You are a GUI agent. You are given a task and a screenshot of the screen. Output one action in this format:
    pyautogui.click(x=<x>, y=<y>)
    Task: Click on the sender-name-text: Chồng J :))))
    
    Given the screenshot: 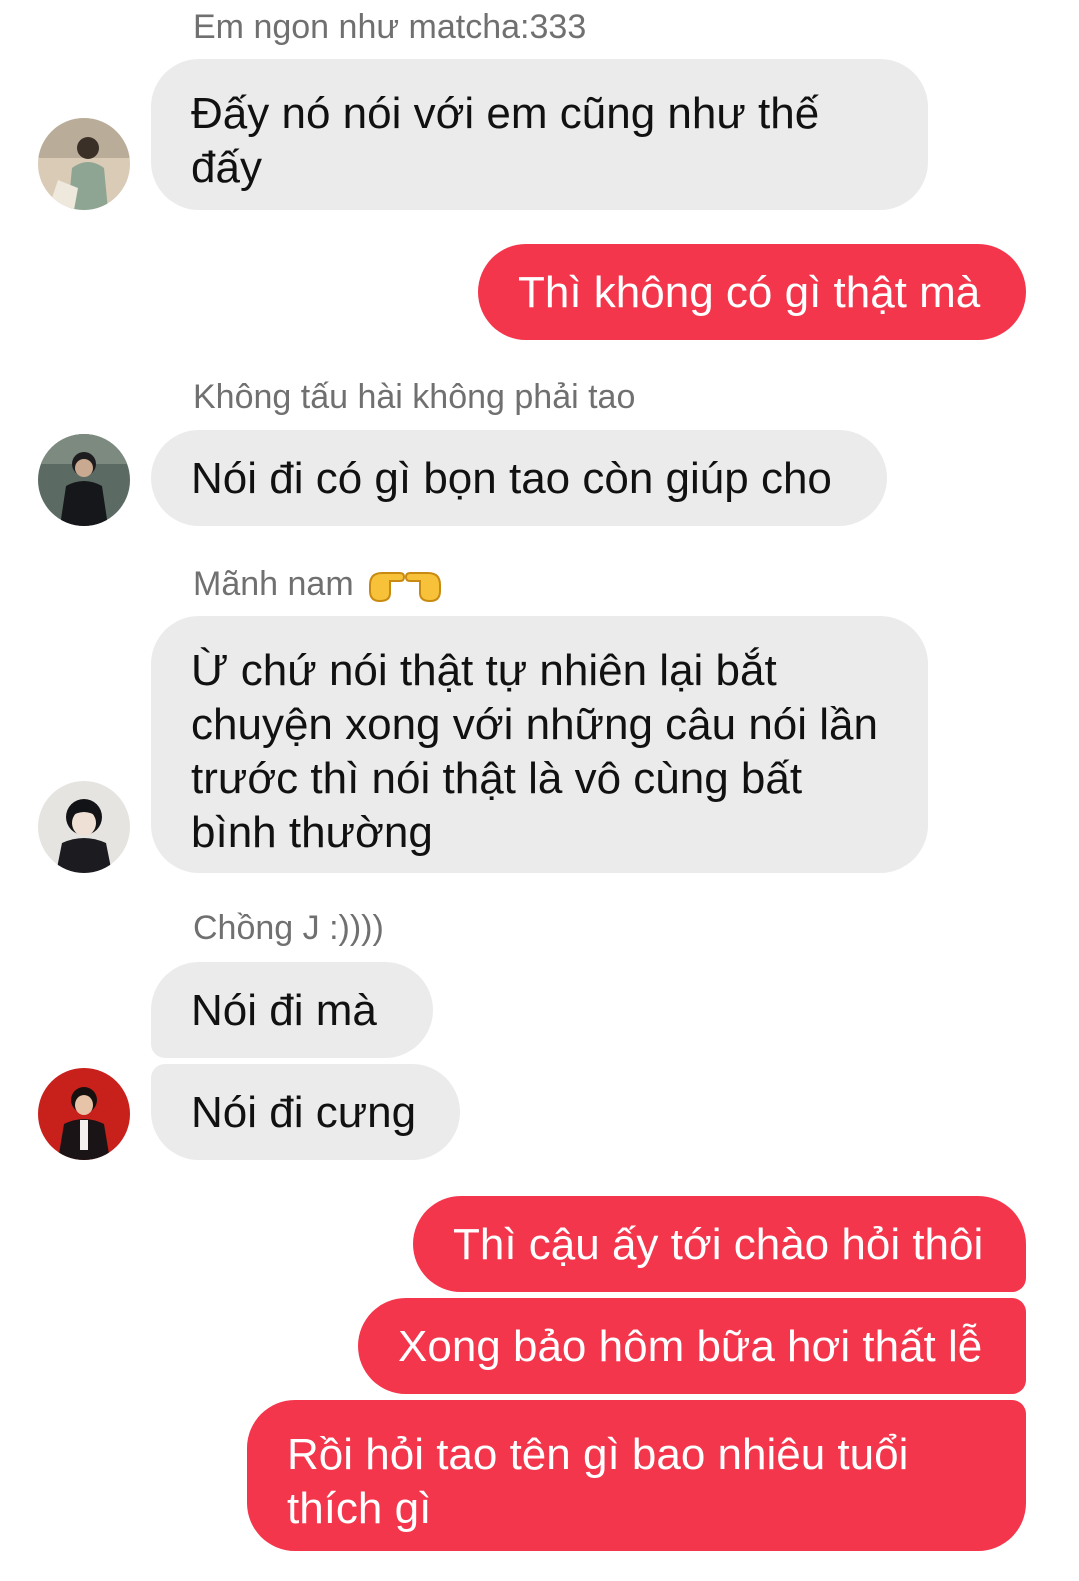 What is the action you would take?
    pyautogui.click(x=288, y=928)
    